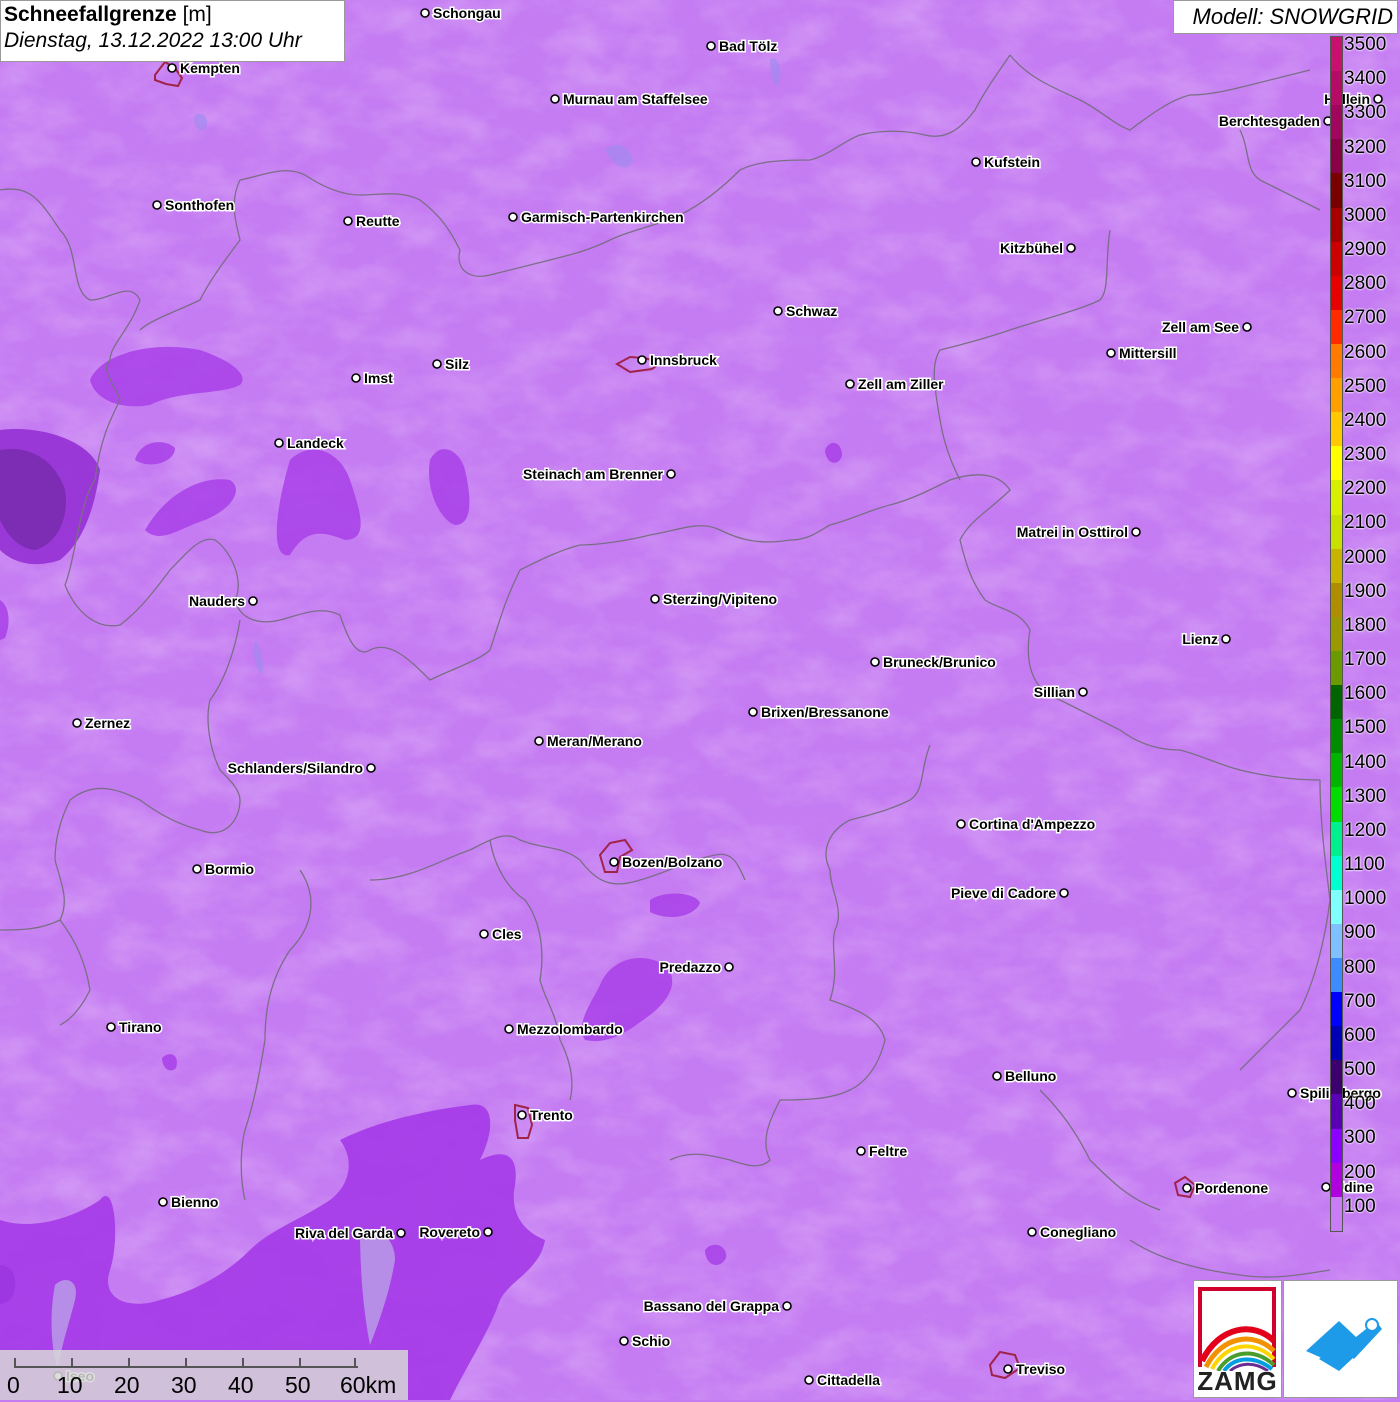 This screenshot has height=1402, width=1400. Describe the element at coordinates (197, 14) in the screenshot. I see `map-unit: [m]` at that location.